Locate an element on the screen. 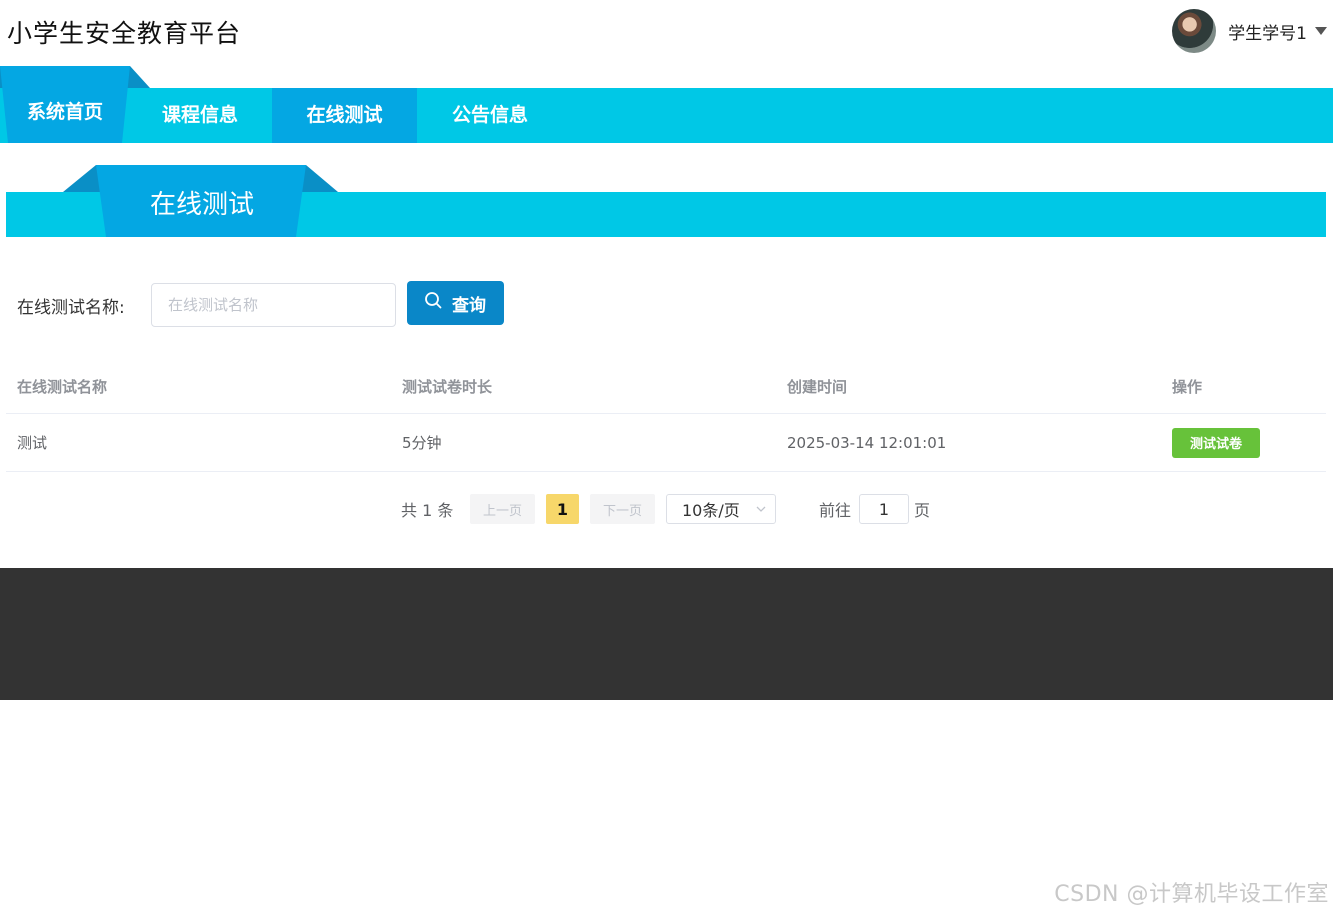  nav-item-courses: 课程信息 is located at coordinates (200, 115).